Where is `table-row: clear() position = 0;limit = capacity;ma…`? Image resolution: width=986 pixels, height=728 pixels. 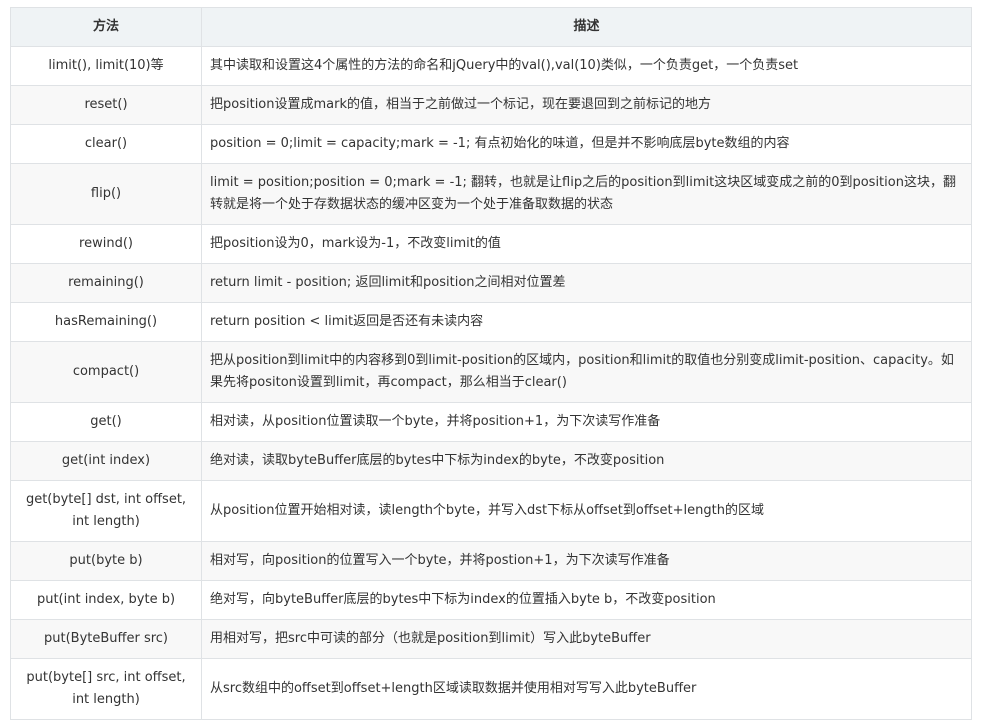
table-row: clear() position = 0;limit = capacity;ma… is located at coordinates (491, 144).